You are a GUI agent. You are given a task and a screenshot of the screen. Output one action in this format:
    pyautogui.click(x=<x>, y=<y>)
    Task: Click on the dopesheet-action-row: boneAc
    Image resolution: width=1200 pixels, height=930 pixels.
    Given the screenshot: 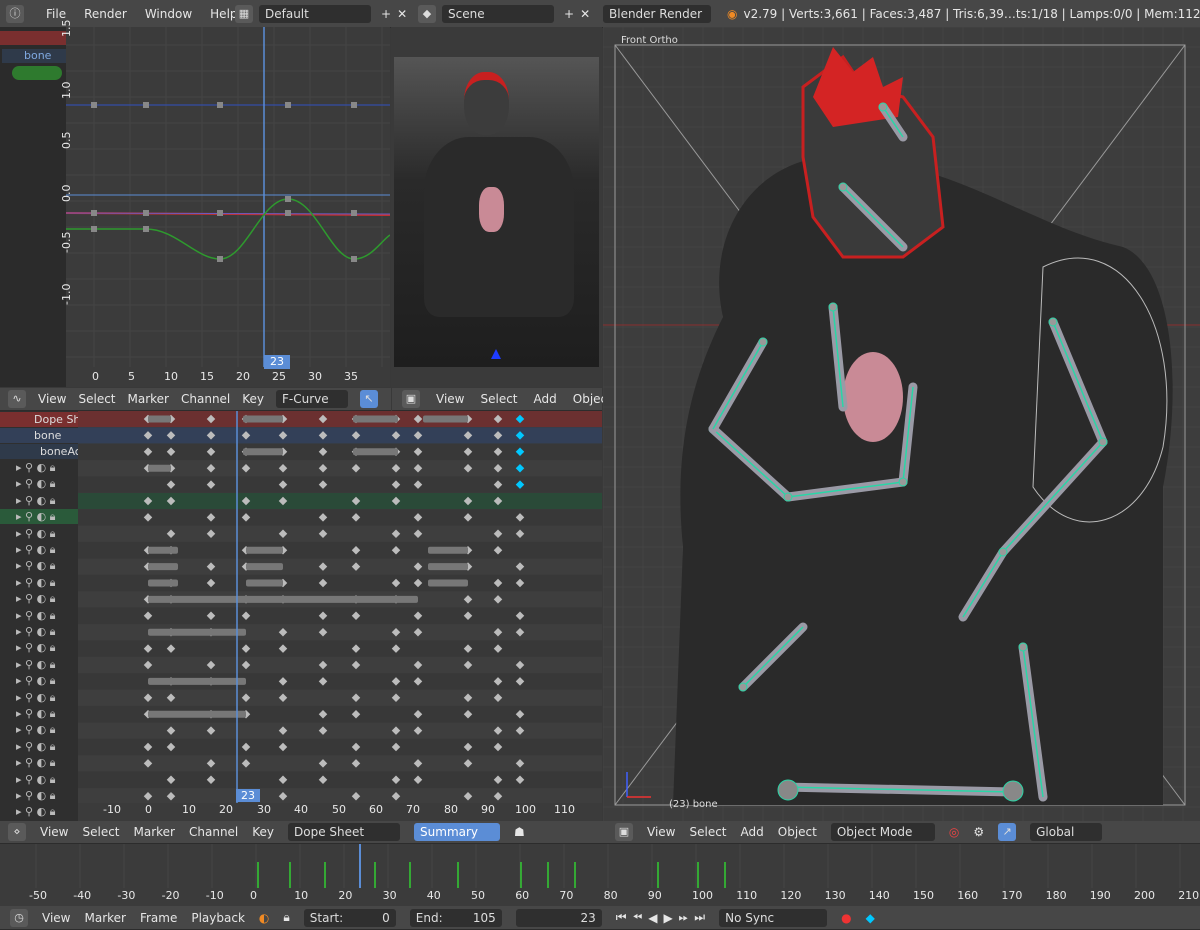 What is the action you would take?
    pyautogui.click(x=39, y=451)
    